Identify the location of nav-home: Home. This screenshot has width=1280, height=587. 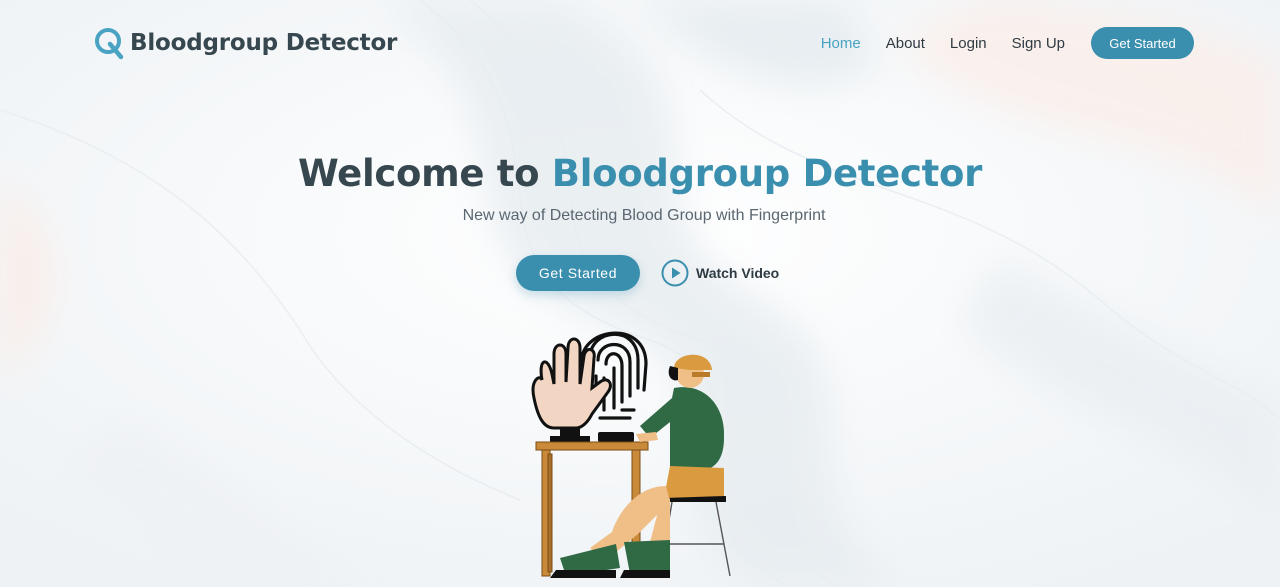
(841, 43).